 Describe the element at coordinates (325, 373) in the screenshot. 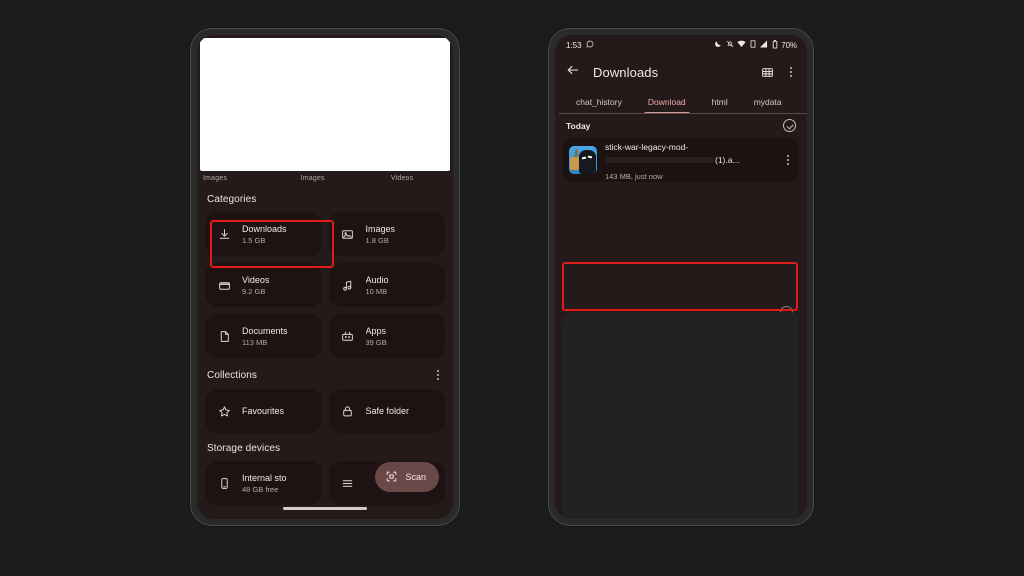

I see `collections-section-header: Collections` at that location.